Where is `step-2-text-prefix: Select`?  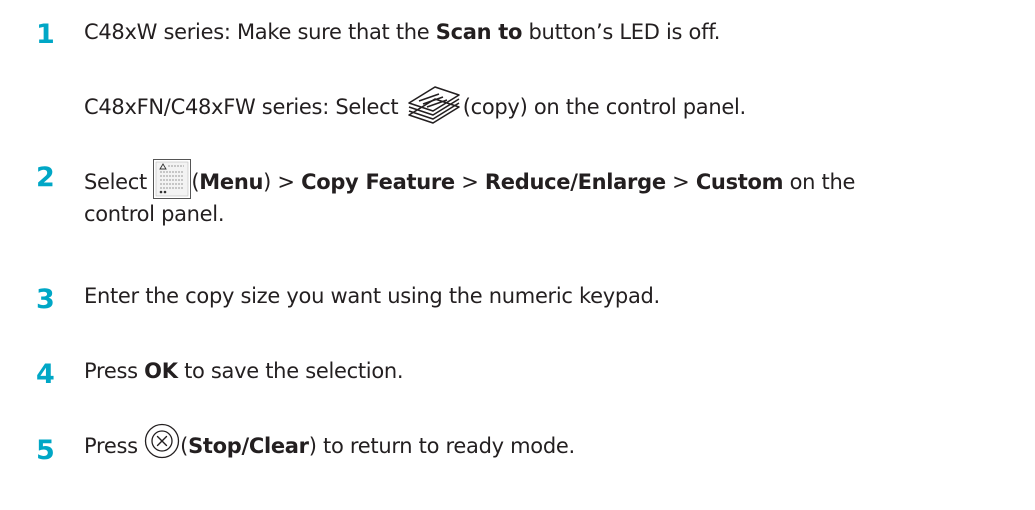 step-2-text-prefix: Select is located at coordinates (119, 182).